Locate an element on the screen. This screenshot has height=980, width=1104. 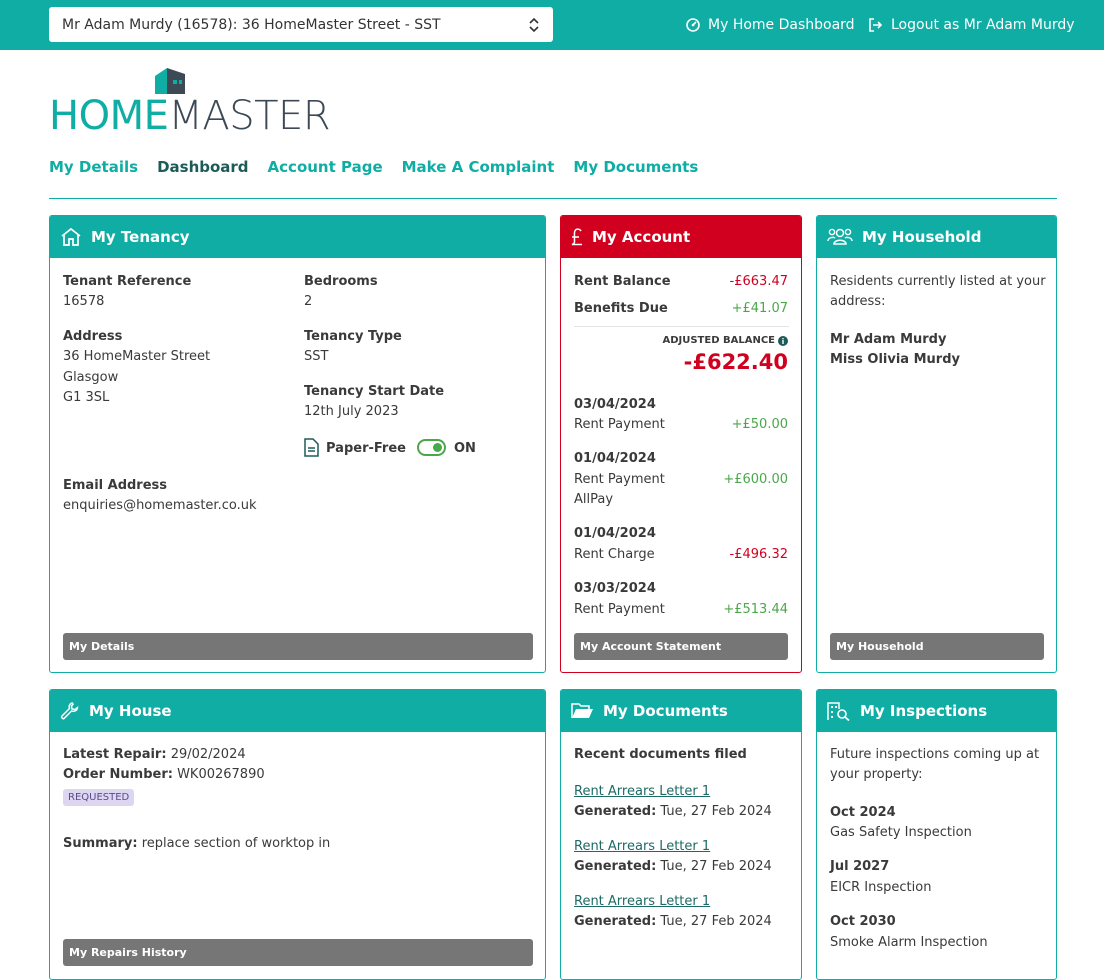
my-tenancy-title: My Tenancy is located at coordinates (140, 237).